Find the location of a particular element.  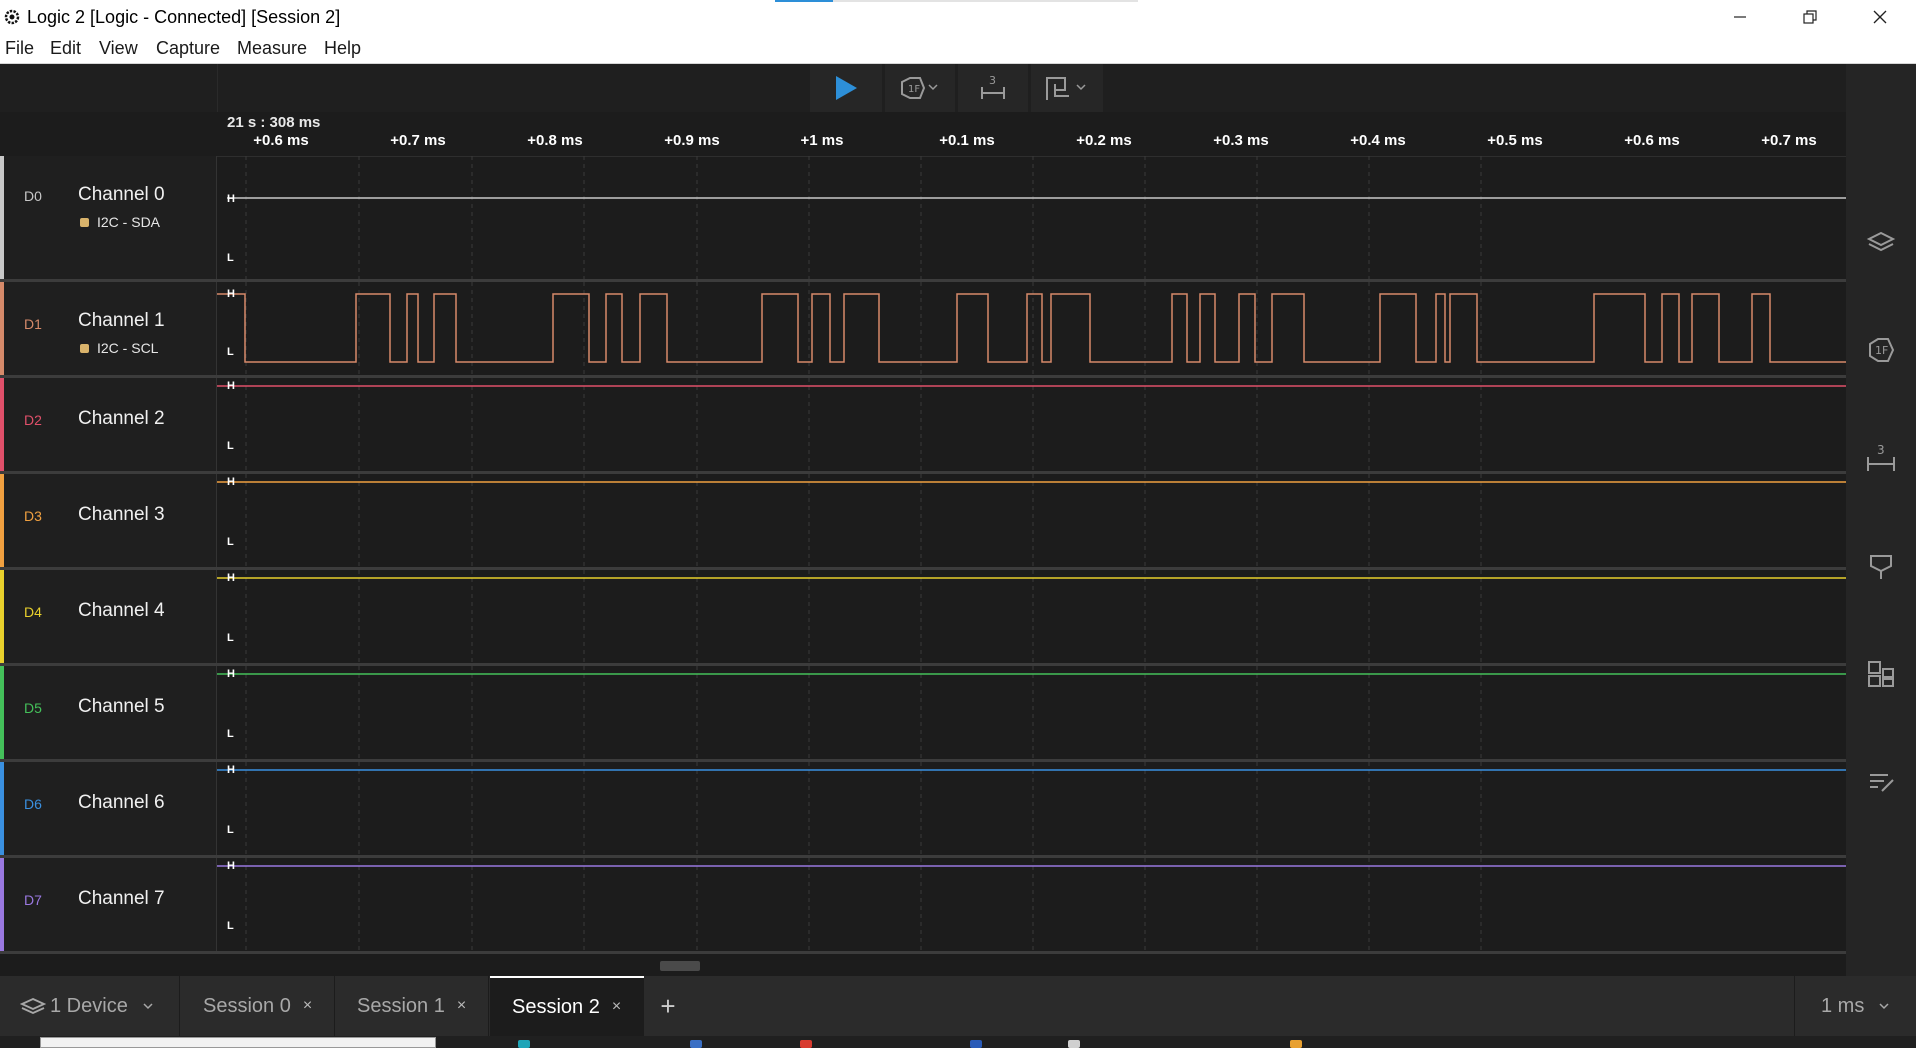

notes-button is located at coordinates (1881, 782).